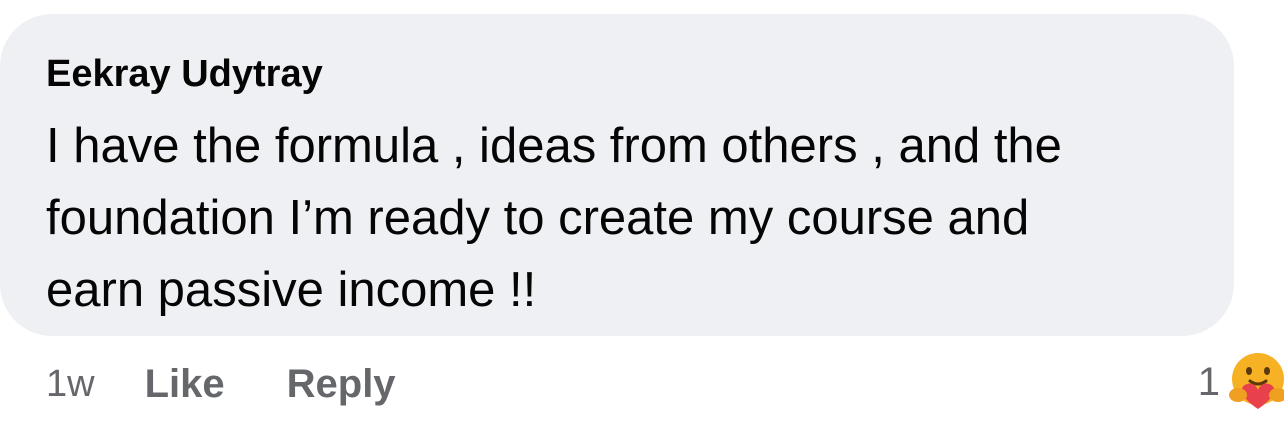 The image size is (1284, 443). Describe the element at coordinates (1256, 381) in the screenshot. I see `care-reaction-icon` at that location.